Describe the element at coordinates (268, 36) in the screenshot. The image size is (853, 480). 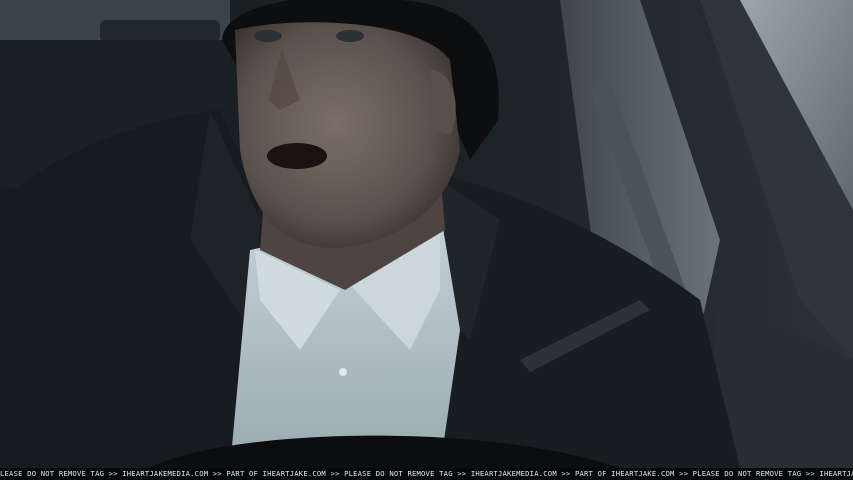
I see `left-eye` at that location.